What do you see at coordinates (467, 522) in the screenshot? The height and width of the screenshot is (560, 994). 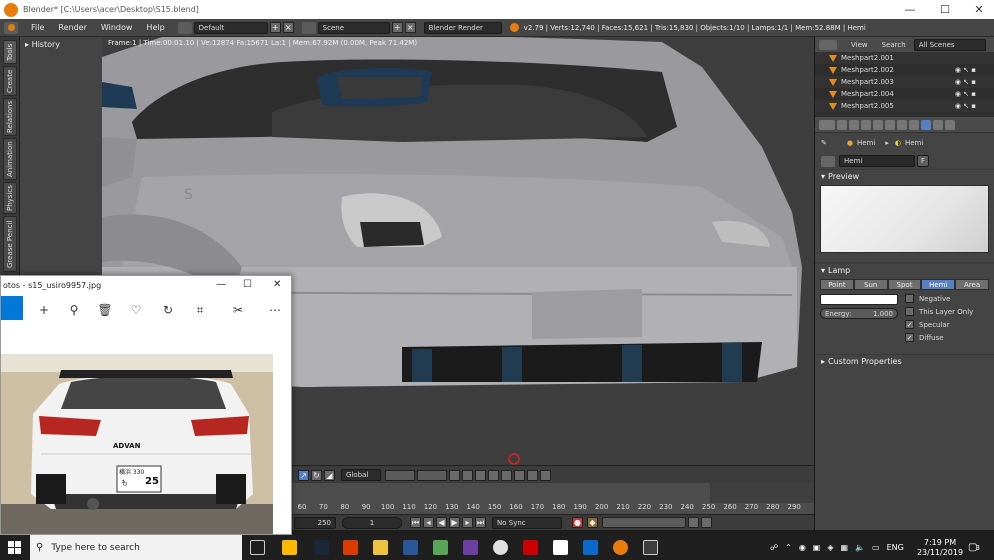 I see `next-keyframe-icon: ▸` at bounding box center [467, 522].